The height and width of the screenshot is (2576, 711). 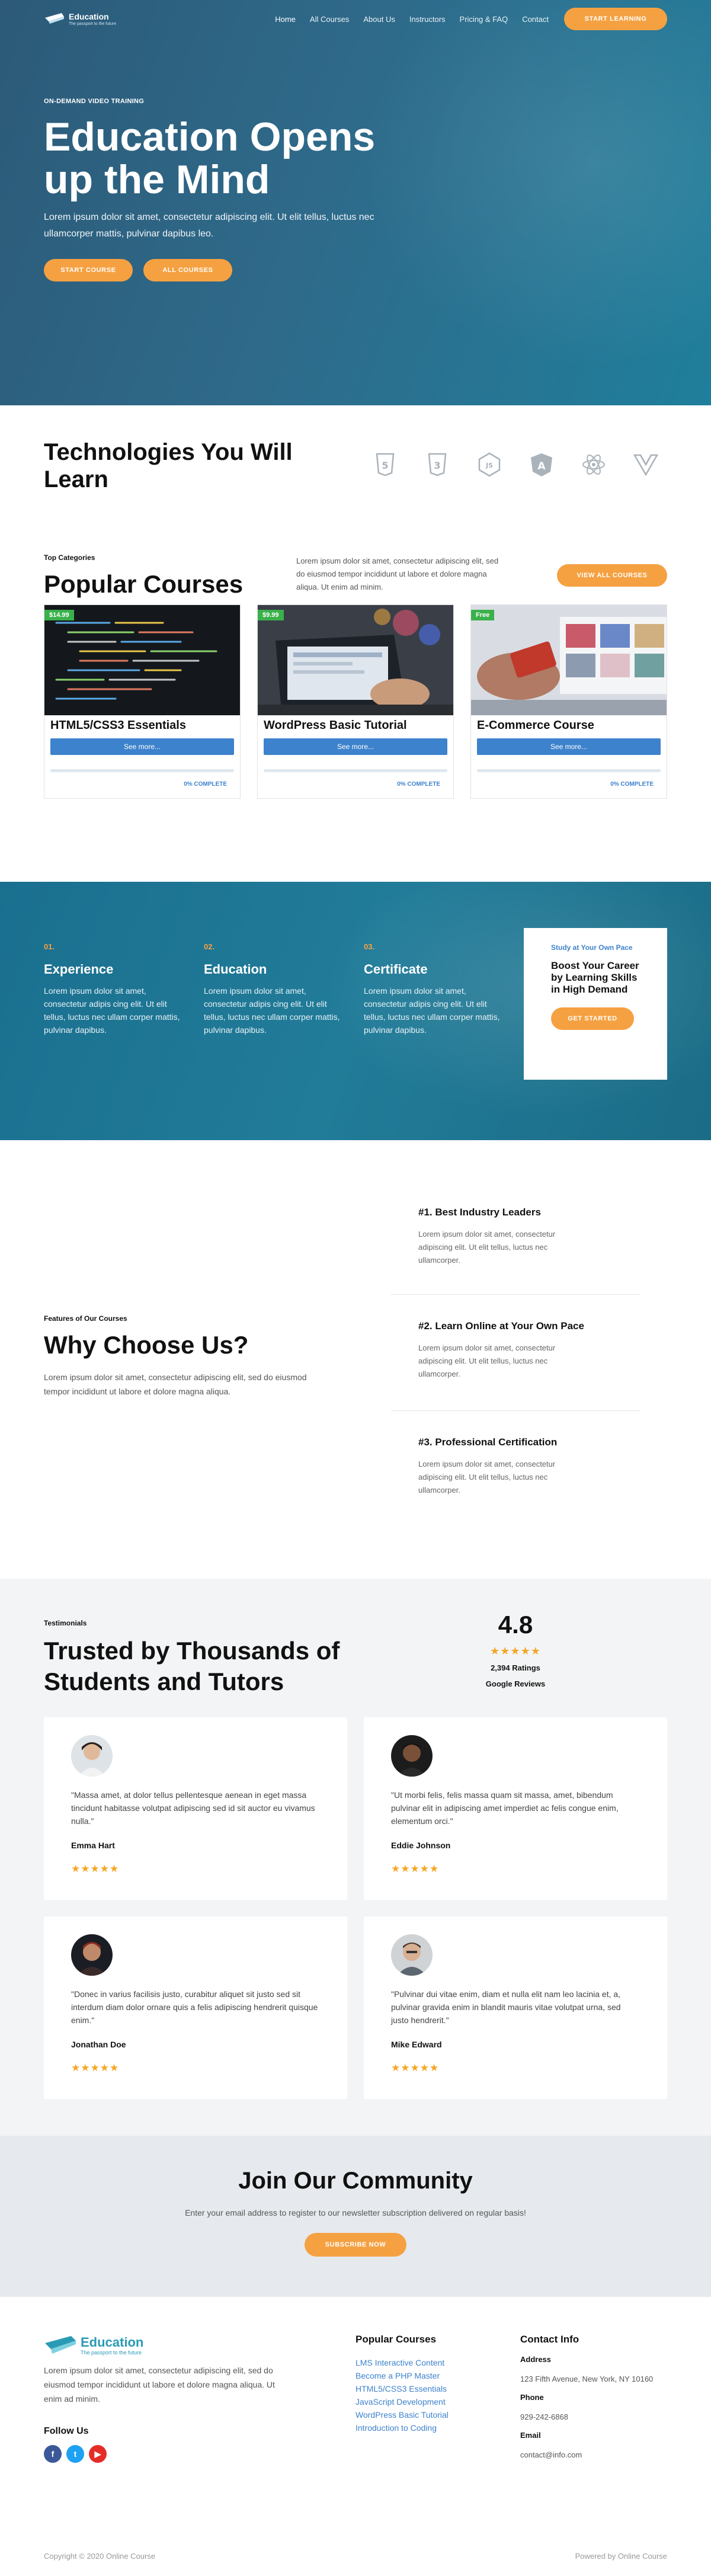 What do you see at coordinates (586, 2416) in the screenshot?
I see `phone-value: 929-242-6868` at bounding box center [586, 2416].